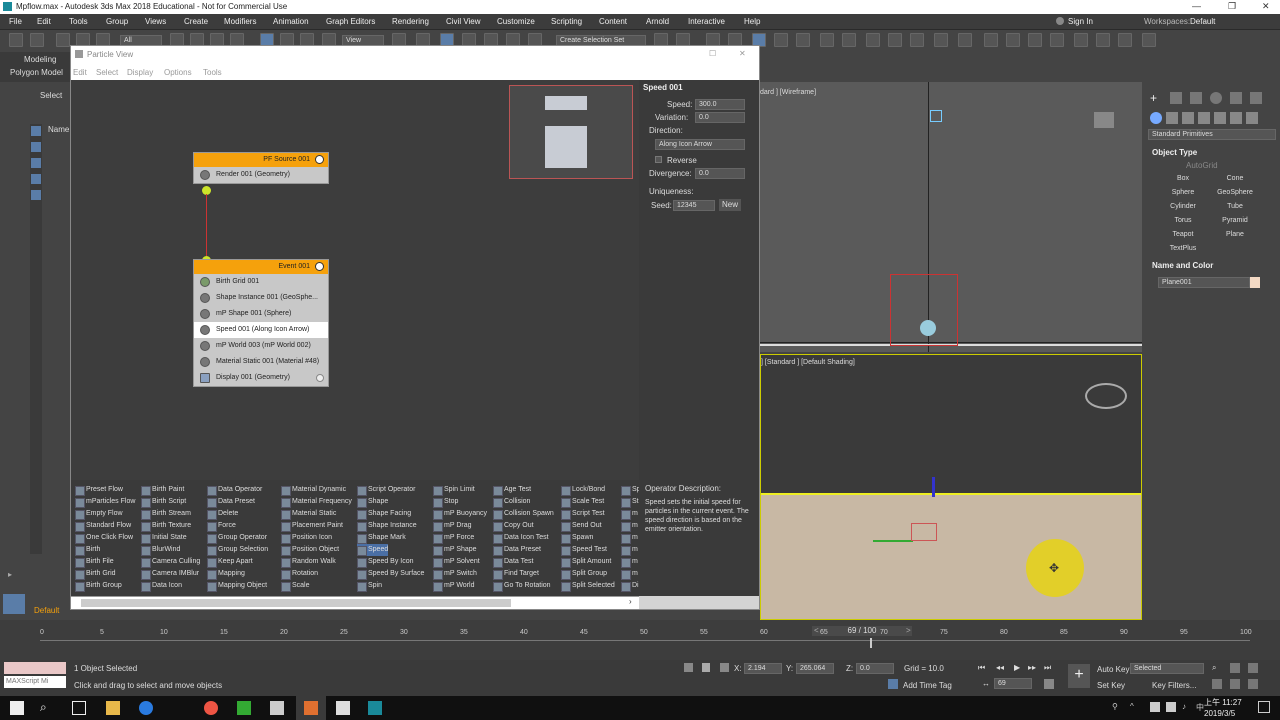 This screenshot has width=1280, height=720. Describe the element at coordinates (742, 53) in the screenshot. I see `pv-close-icon: ✕` at that location.